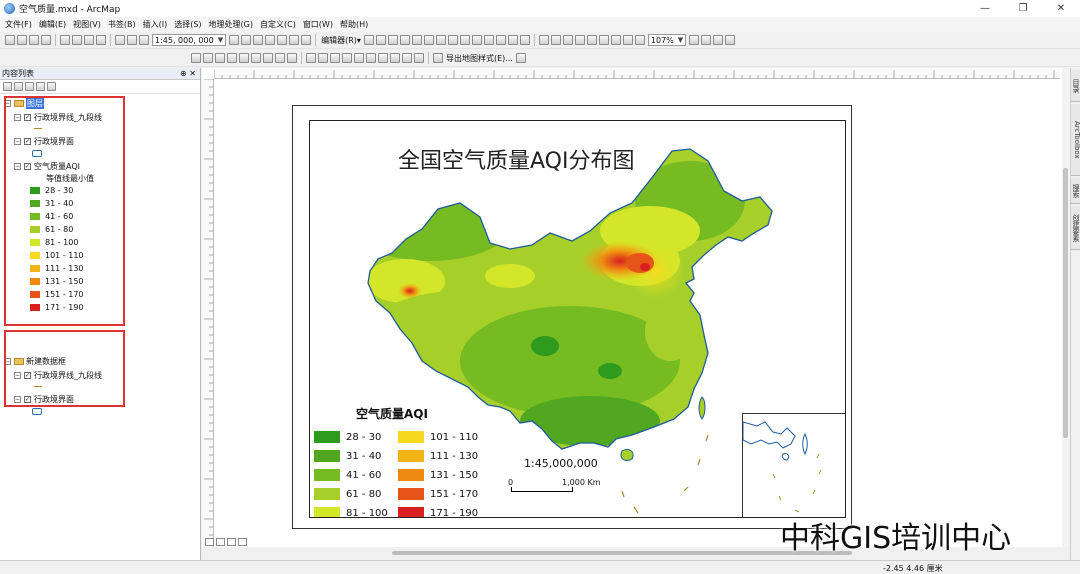 The height and width of the screenshot is (574, 1080). Describe the element at coordinates (639, 40) in the screenshot. I see `next-extent-icon` at that location.